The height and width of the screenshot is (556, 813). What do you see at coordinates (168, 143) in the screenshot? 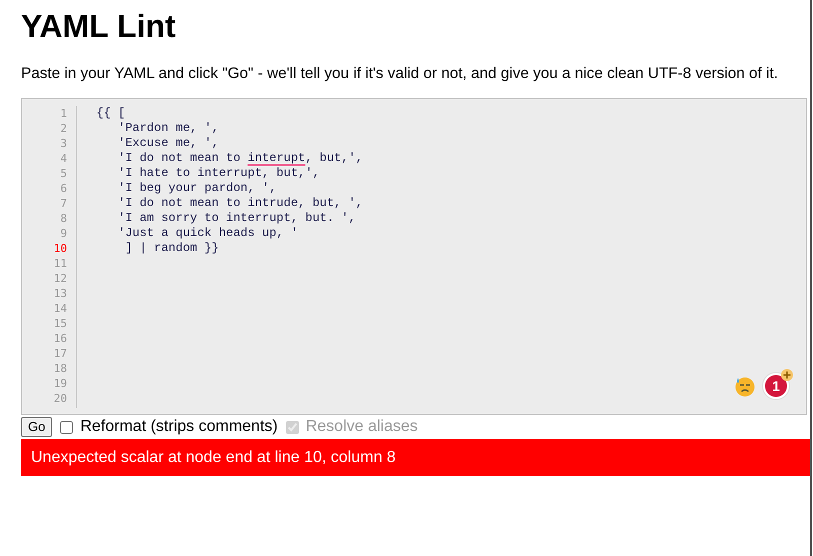
I see `code-line: 'Excuse me, ',` at bounding box center [168, 143].